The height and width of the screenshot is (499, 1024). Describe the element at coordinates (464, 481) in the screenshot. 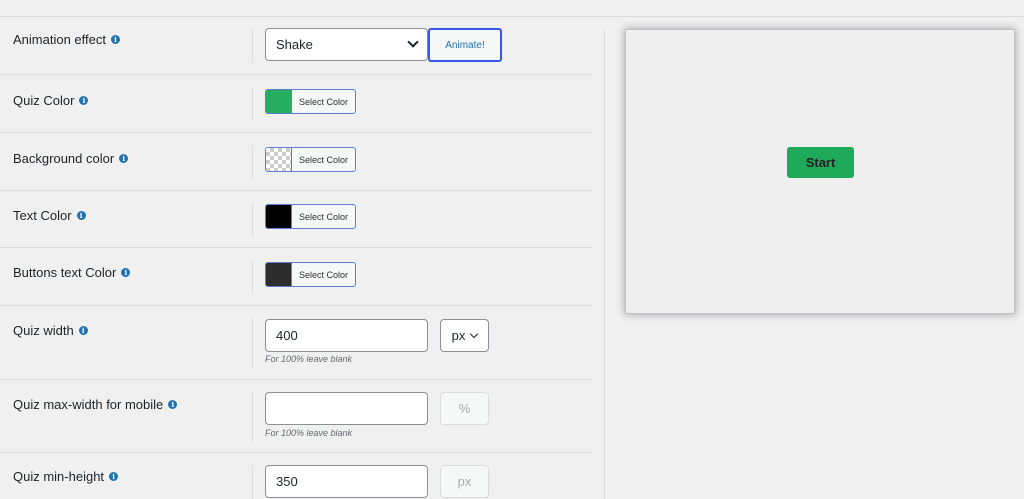

I see `quiz-min-height-unit: px` at that location.